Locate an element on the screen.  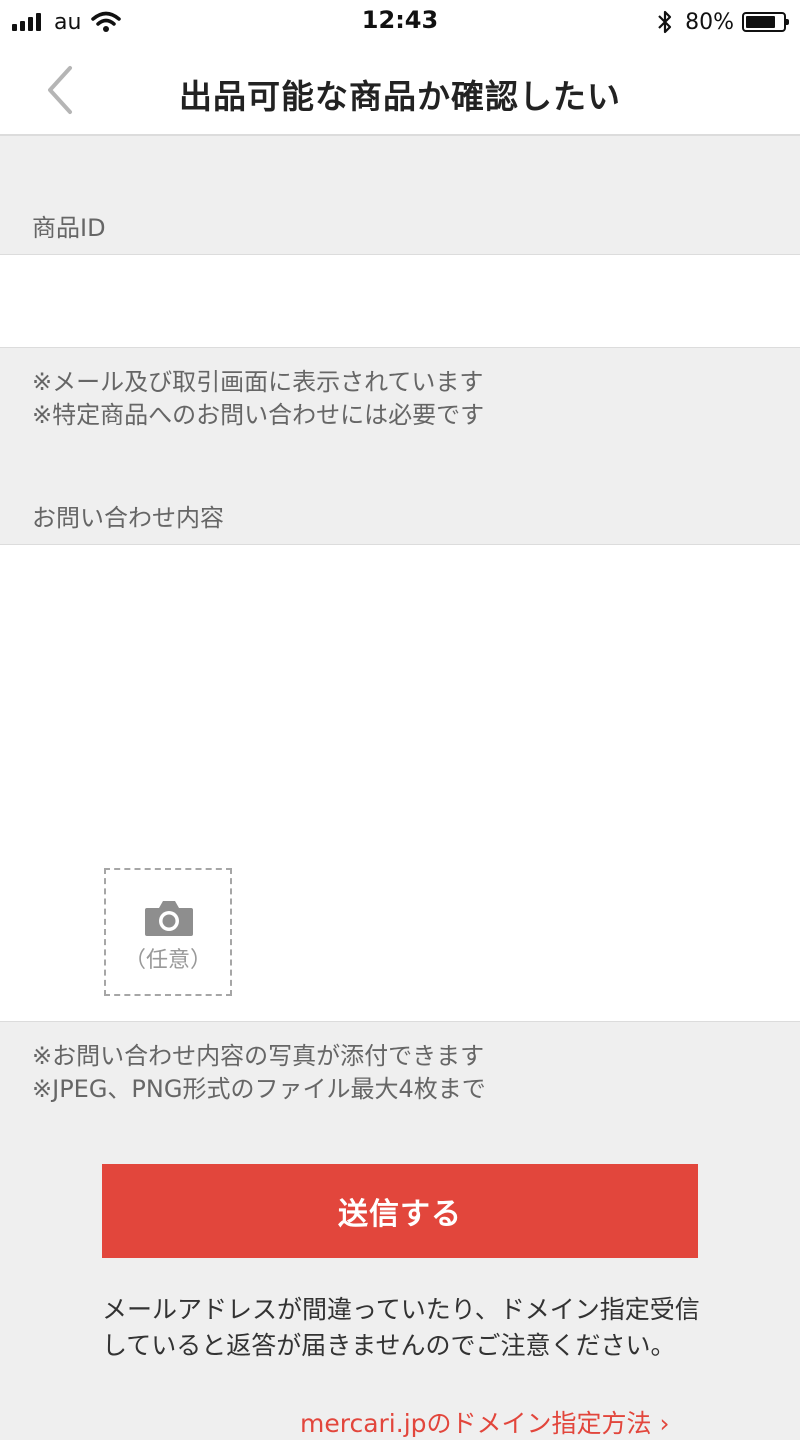
product-id-note-1: ※メール及び取引画面に表示されています is located at coordinates (258, 382).